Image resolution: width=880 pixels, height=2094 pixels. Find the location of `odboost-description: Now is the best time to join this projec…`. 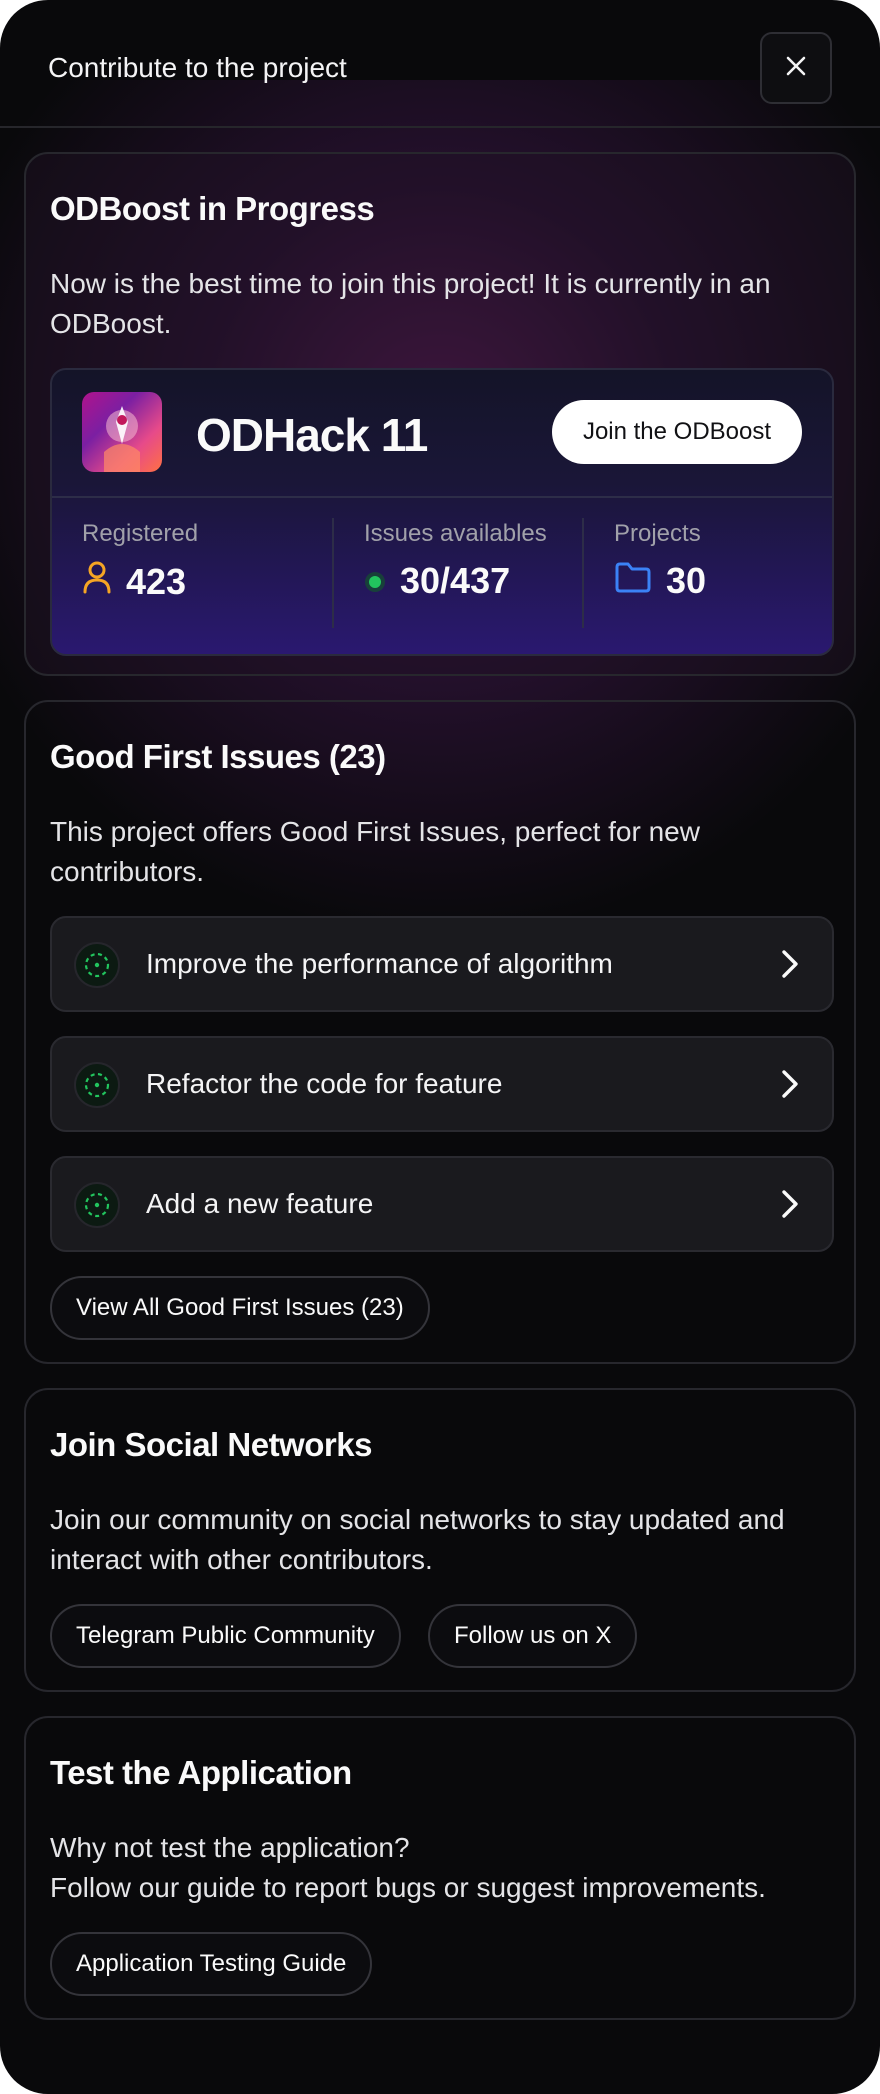

odboost-description: Now is the best time to join this projec… is located at coordinates (410, 303).